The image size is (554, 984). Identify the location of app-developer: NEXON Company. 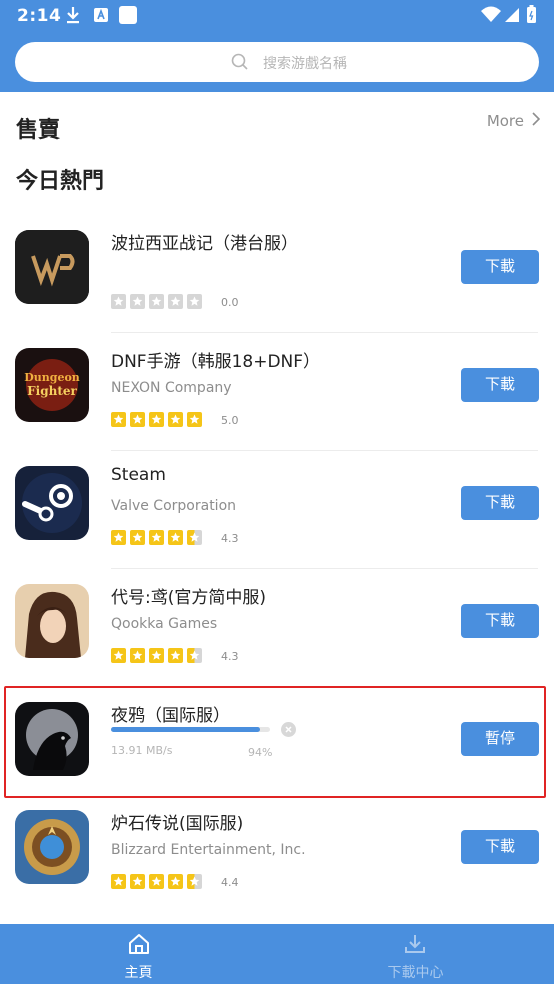
(171, 388).